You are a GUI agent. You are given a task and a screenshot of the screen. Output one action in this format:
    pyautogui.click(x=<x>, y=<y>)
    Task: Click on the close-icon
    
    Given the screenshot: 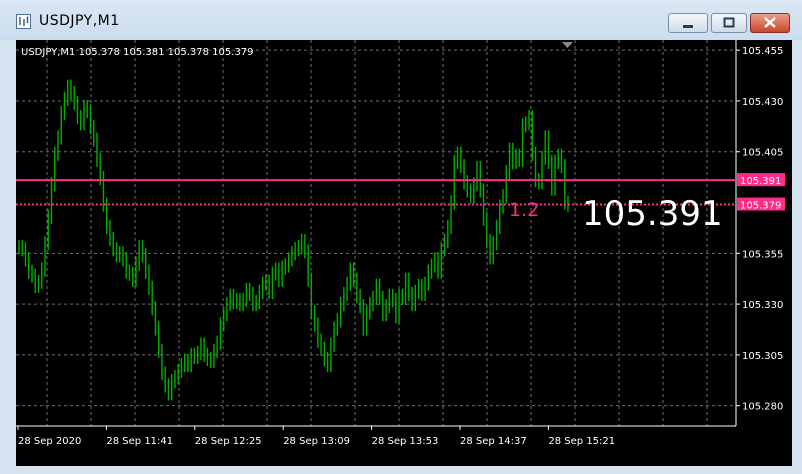 What is the action you would take?
    pyautogui.click(x=770, y=22)
    